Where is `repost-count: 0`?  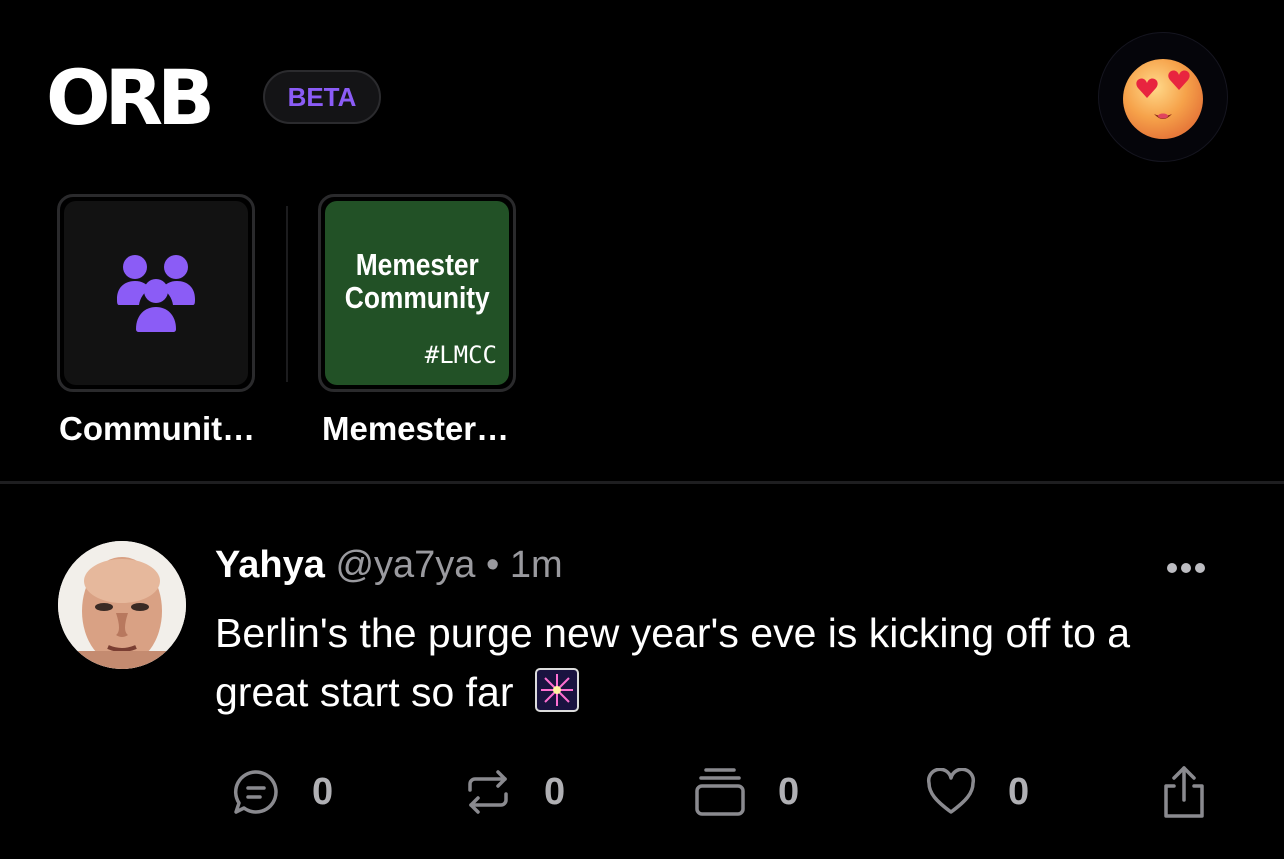
repost-count: 0 is located at coordinates (555, 791).